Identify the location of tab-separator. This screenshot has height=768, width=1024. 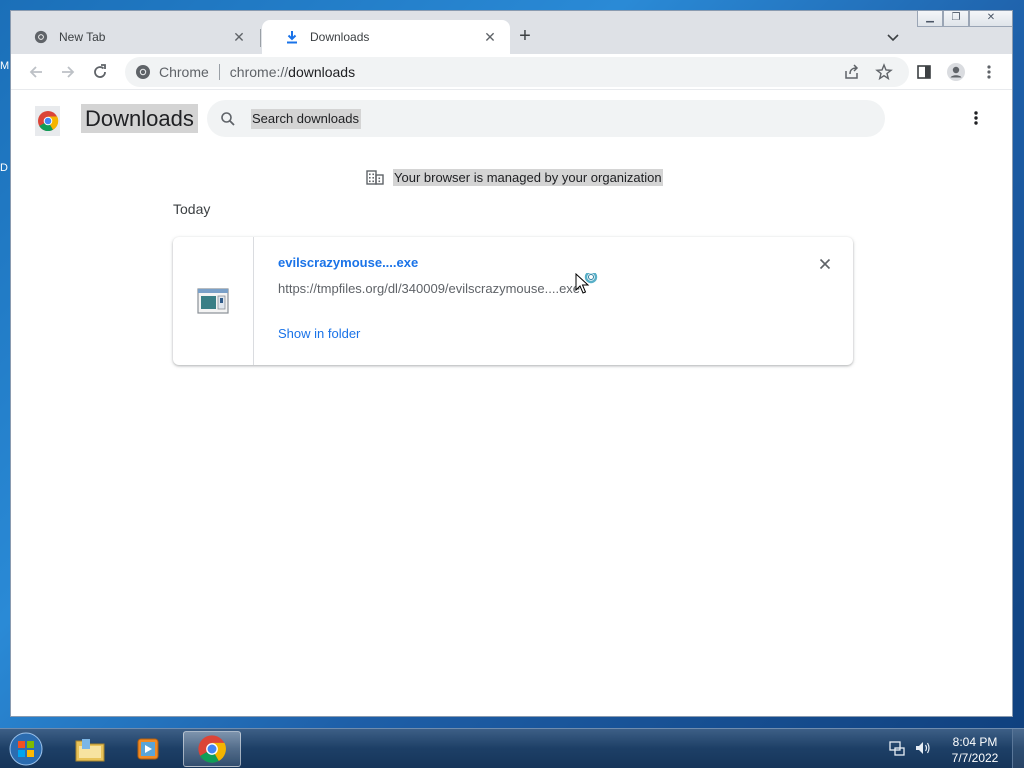
(260, 38).